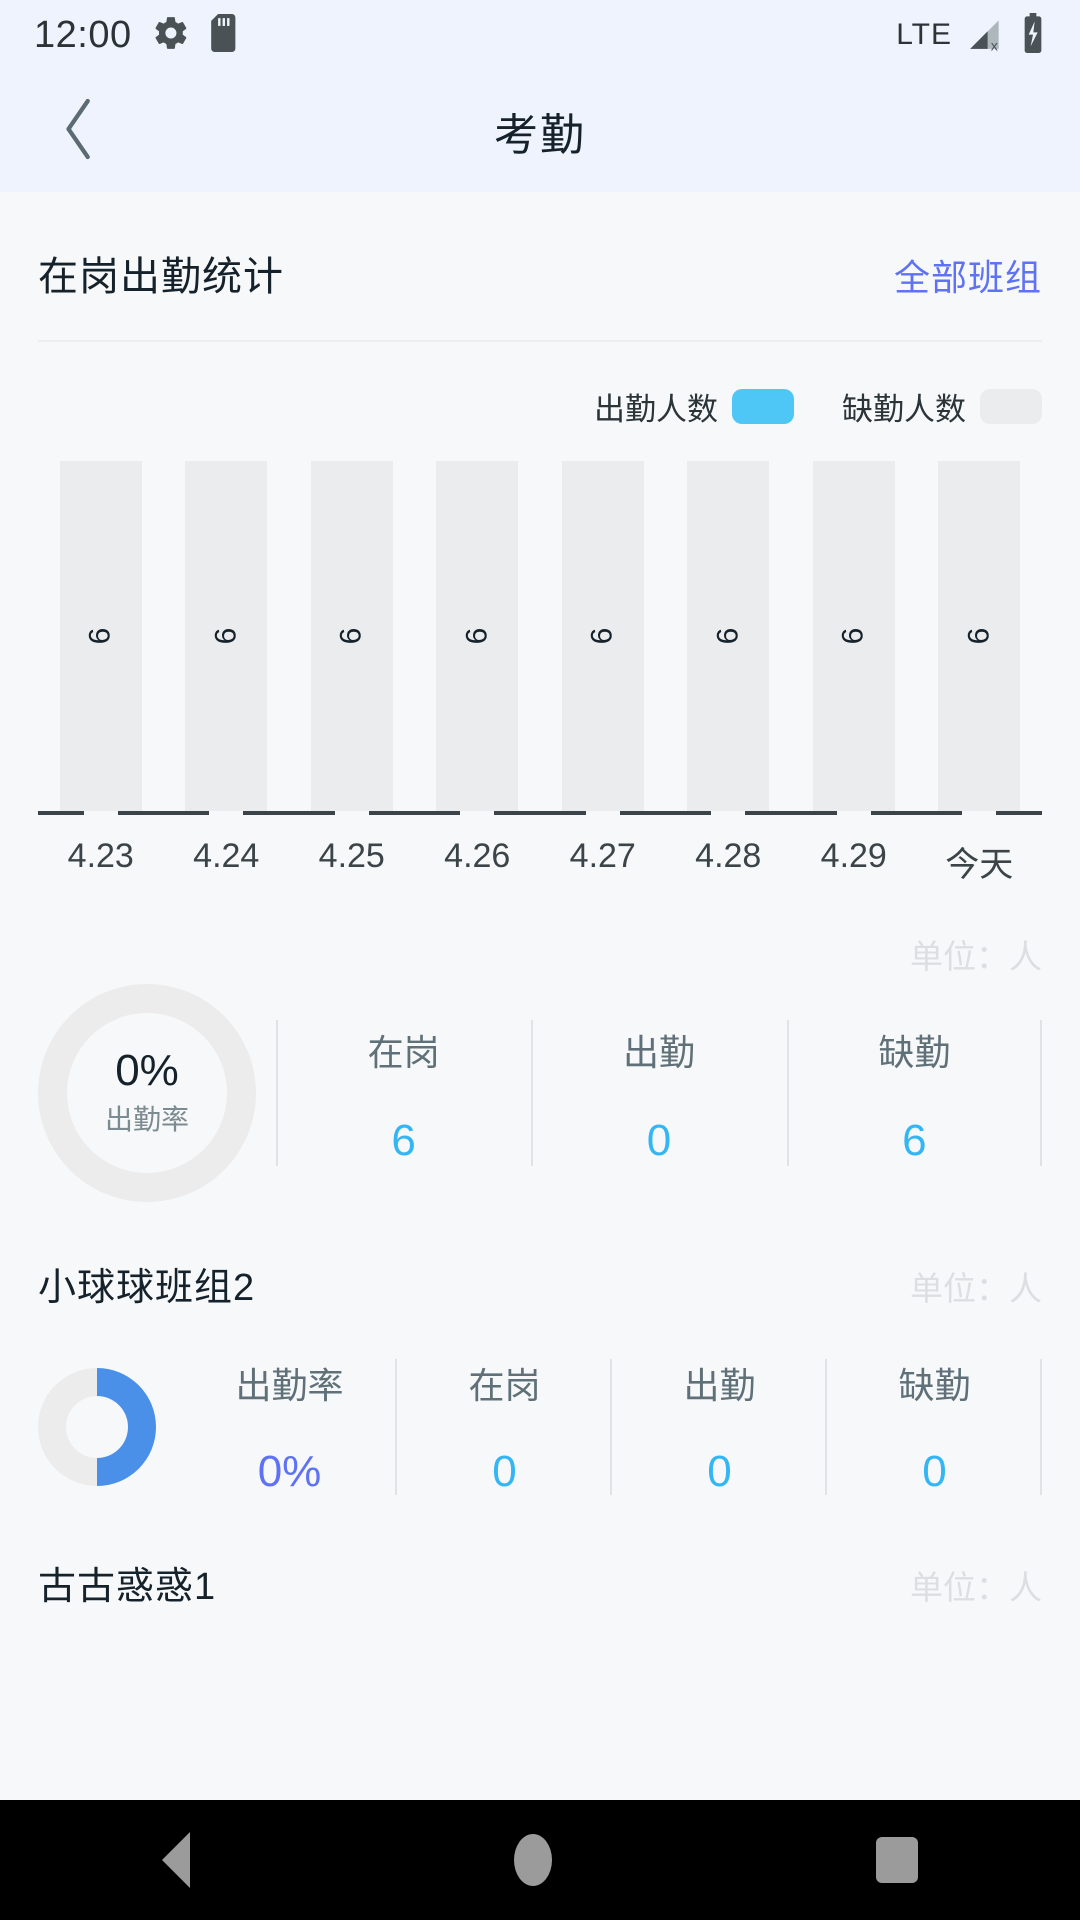 The width and height of the screenshot is (1080, 1920). Describe the element at coordinates (976, 956) in the screenshot. I see `summary-unit-label: 单位：人` at that location.